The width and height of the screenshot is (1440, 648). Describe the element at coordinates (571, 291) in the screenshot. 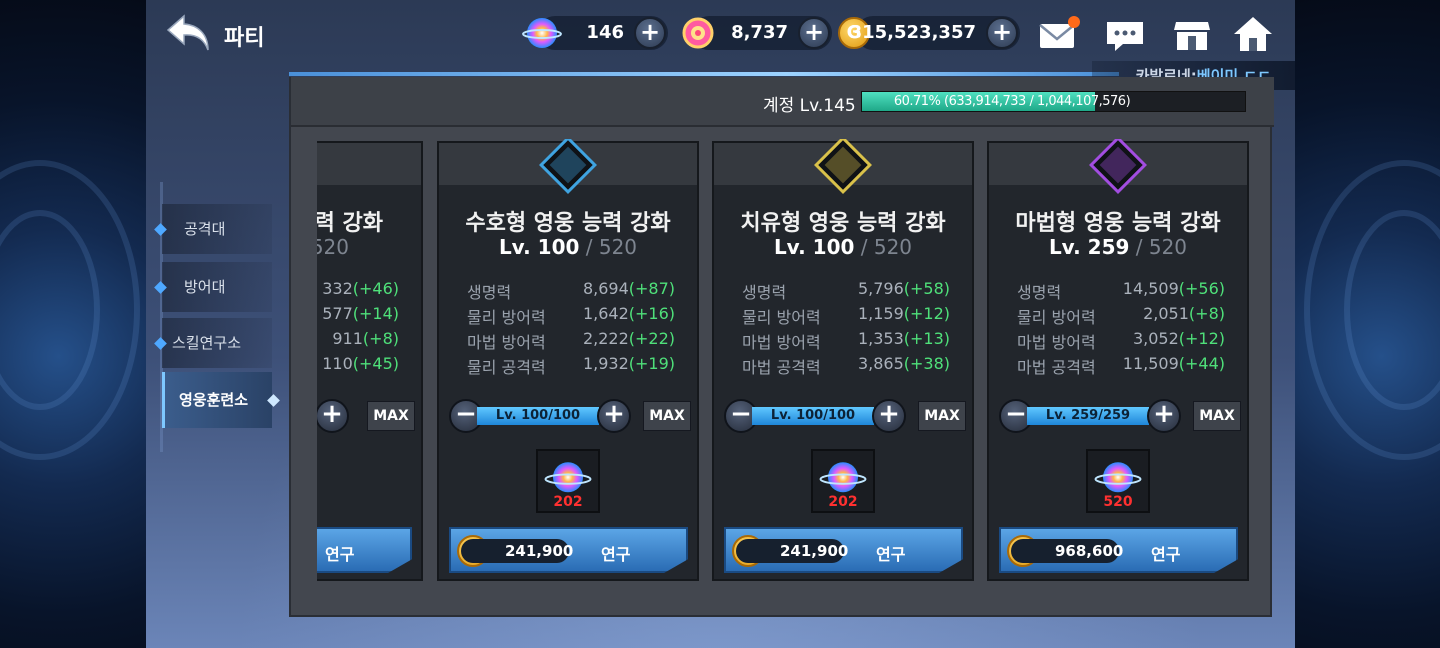

I see `stat-row: 생명력 8,694(+87)` at that location.